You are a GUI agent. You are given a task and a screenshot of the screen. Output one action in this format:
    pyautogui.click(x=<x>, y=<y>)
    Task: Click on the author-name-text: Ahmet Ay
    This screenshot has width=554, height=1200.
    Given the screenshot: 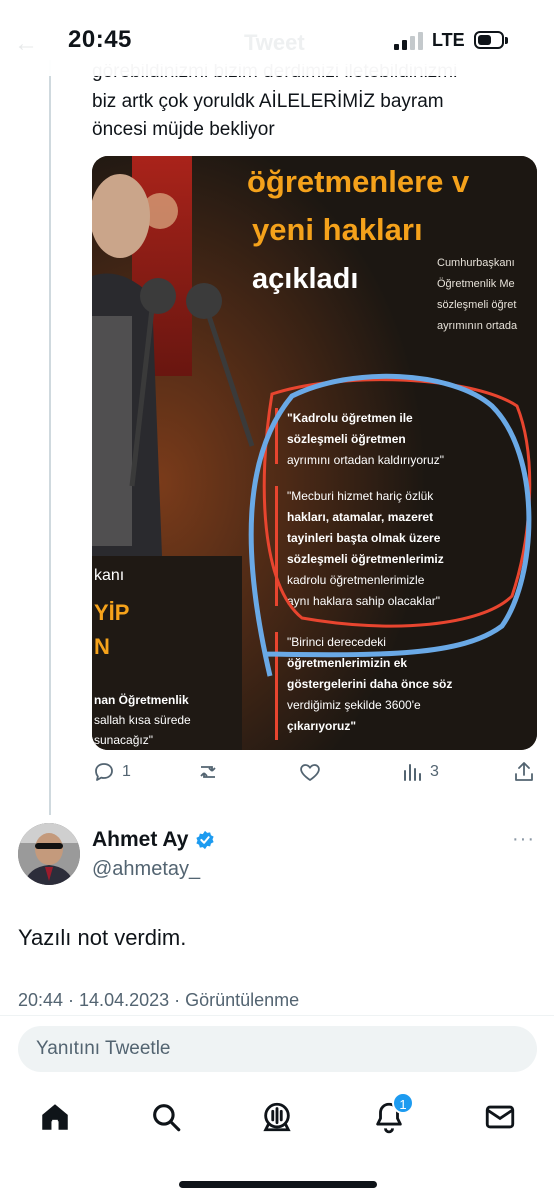 What is the action you would take?
    pyautogui.click(x=140, y=839)
    